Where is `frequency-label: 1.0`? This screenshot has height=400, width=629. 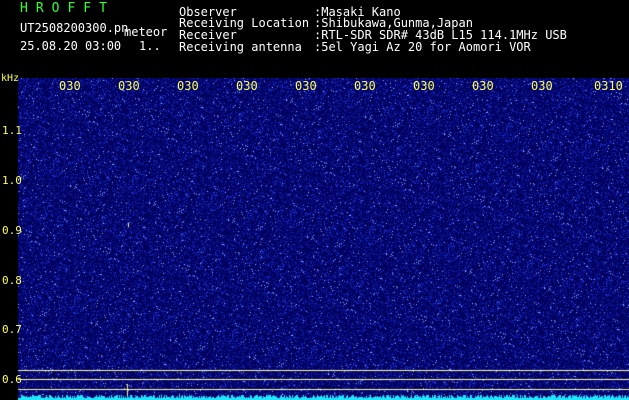
frequency-label: 1.0 is located at coordinates (12, 180).